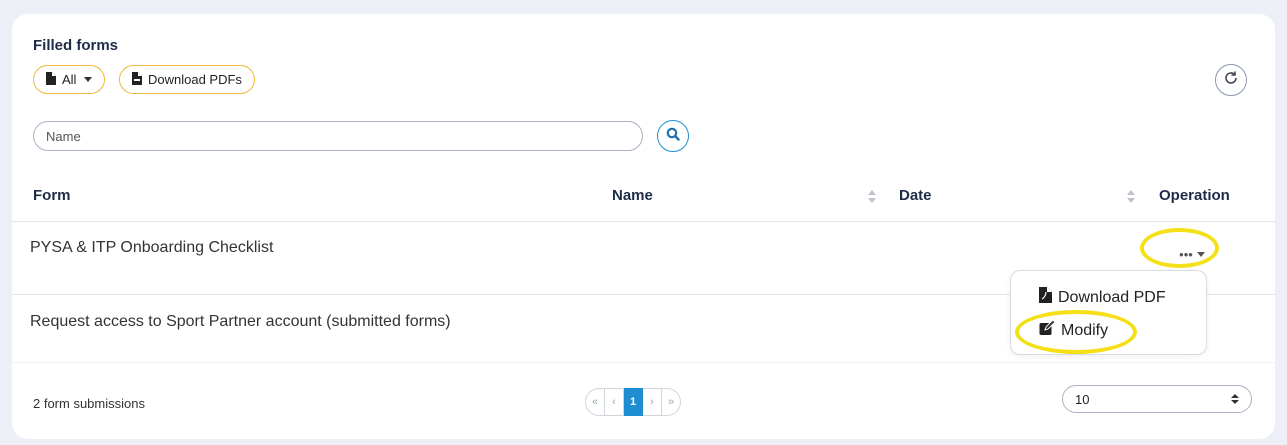 The image size is (1287, 445). Describe the element at coordinates (1108, 312) in the screenshot. I see `operation-dropdown-menu: Download PDF Modify` at that location.